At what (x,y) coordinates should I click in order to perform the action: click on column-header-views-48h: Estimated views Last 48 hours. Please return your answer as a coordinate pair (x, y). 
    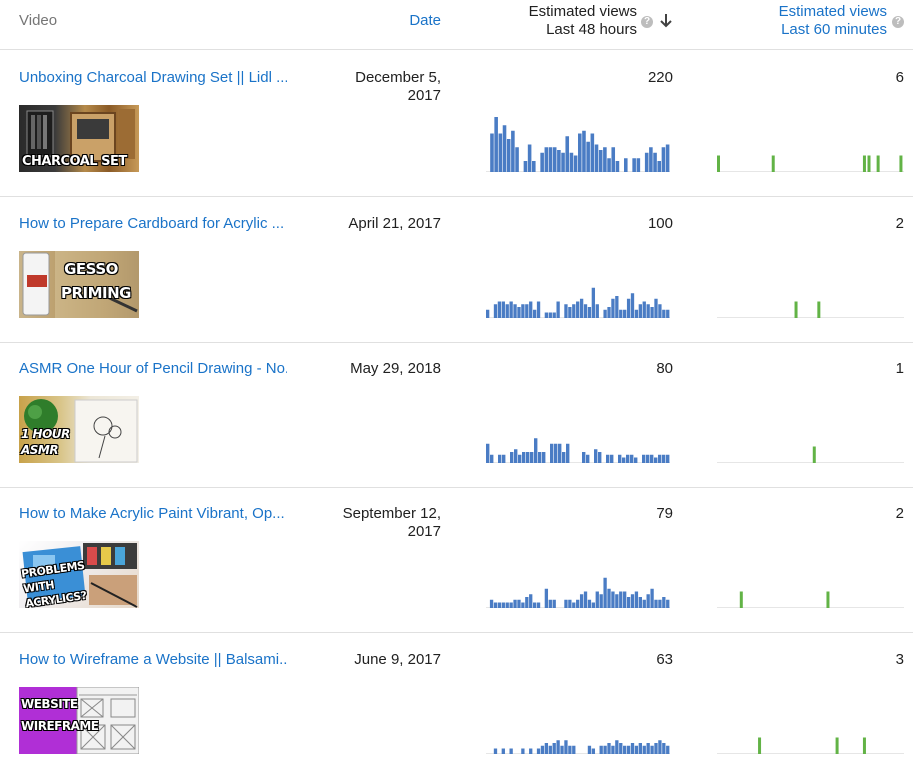
    Looking at the image, I should click on (563, 21).